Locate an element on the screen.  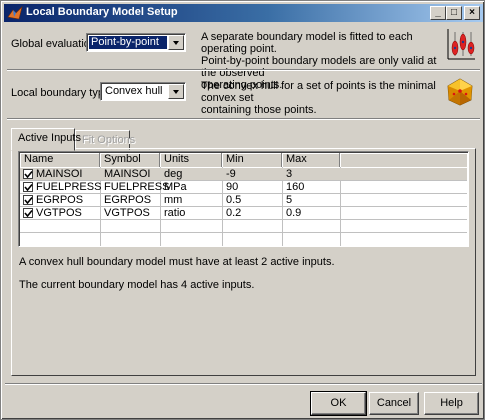
table-row: VGTPOS VGTPOS ratio 0.2 0.9 is located at coordinates (243, 213).